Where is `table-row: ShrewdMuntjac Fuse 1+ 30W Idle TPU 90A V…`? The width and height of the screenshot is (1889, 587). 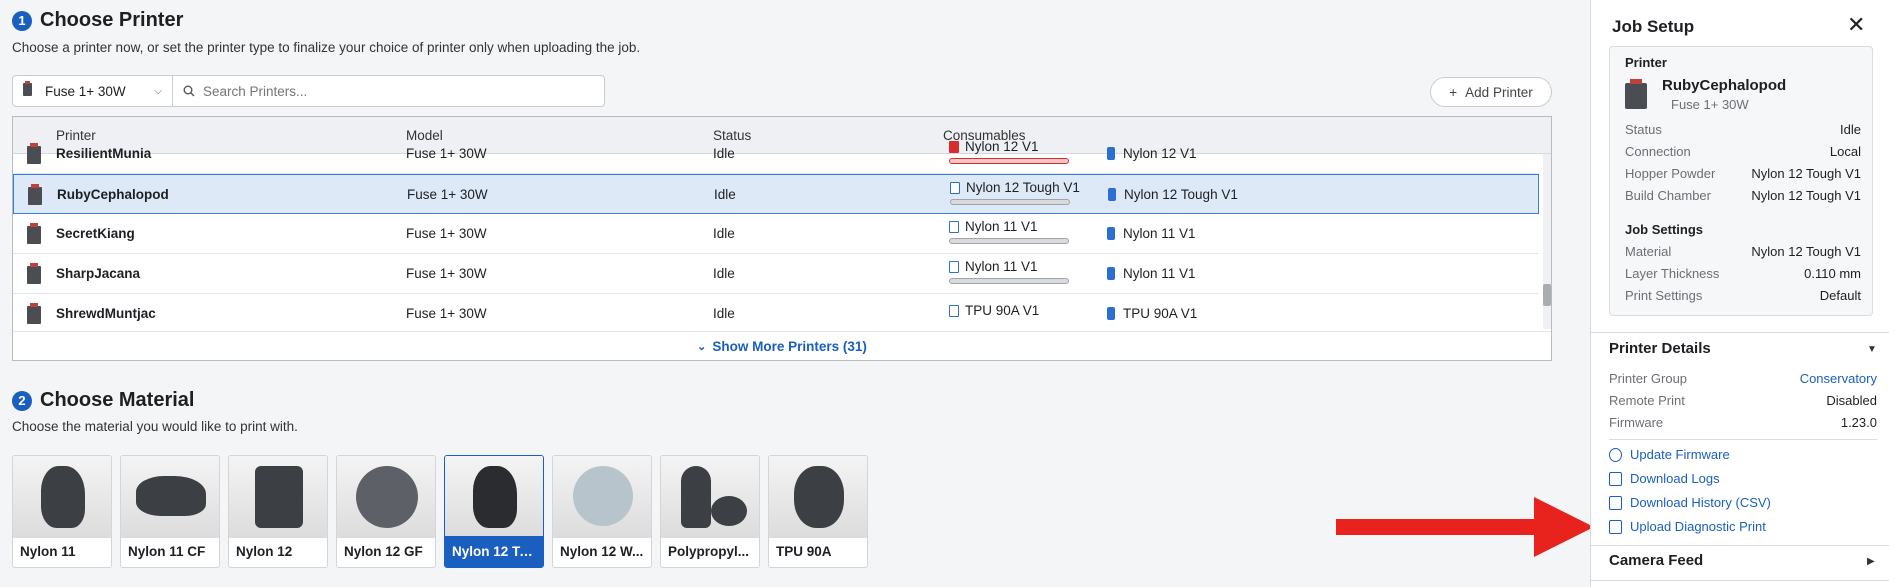 table-row: ShrewdMuntjac Fuse 1+ 30W Idle TPU 90A V… is located at coordinates (776, 314).